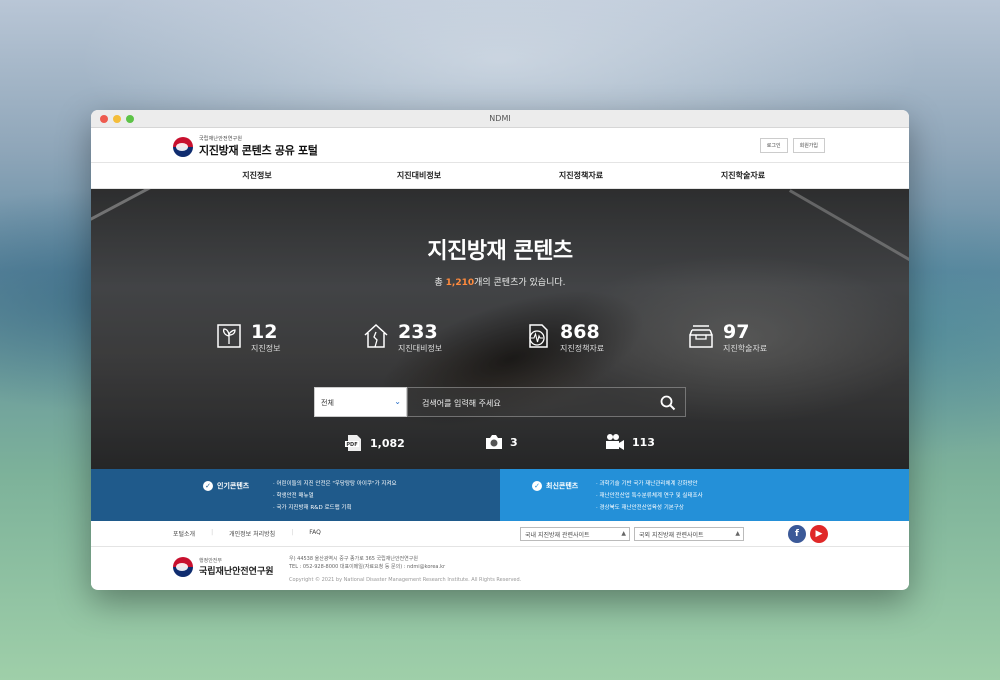 This screenshot has height=680, width=1000. I want to click on latest-item: 재난안전산업 특수분류체계 연구 및 실태조사, so click(649, 496).